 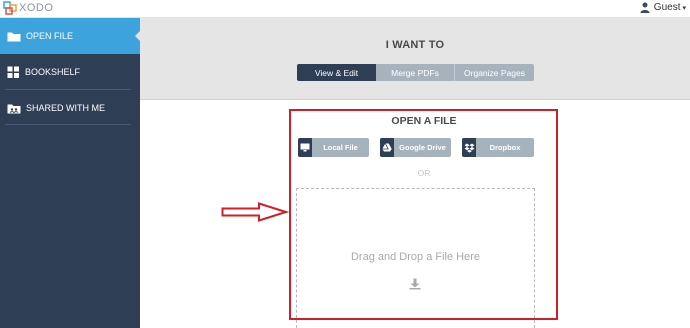 What do you see at coordinates (14, 36) in the screenshot?
I see `folder-icon` at bounding box center [14, 36].